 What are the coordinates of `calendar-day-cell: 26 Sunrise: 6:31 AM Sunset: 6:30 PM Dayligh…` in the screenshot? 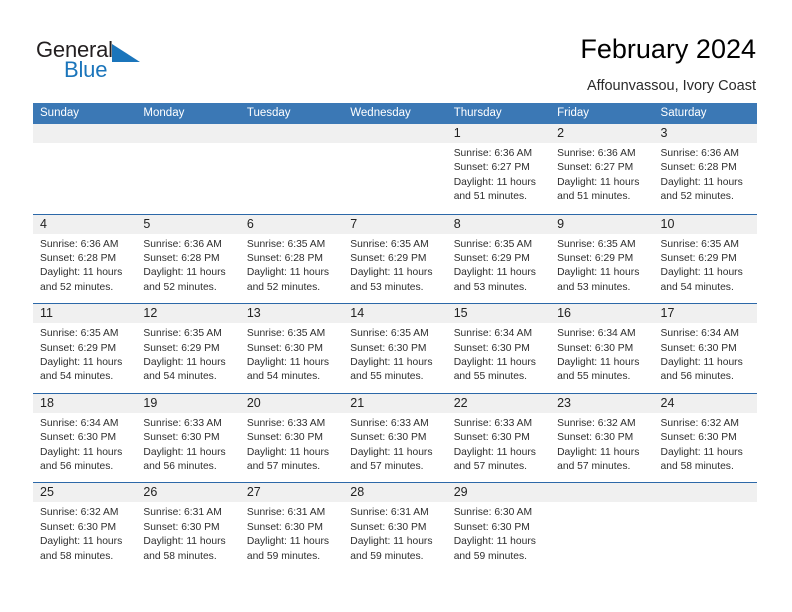 It's located at (188, 527).